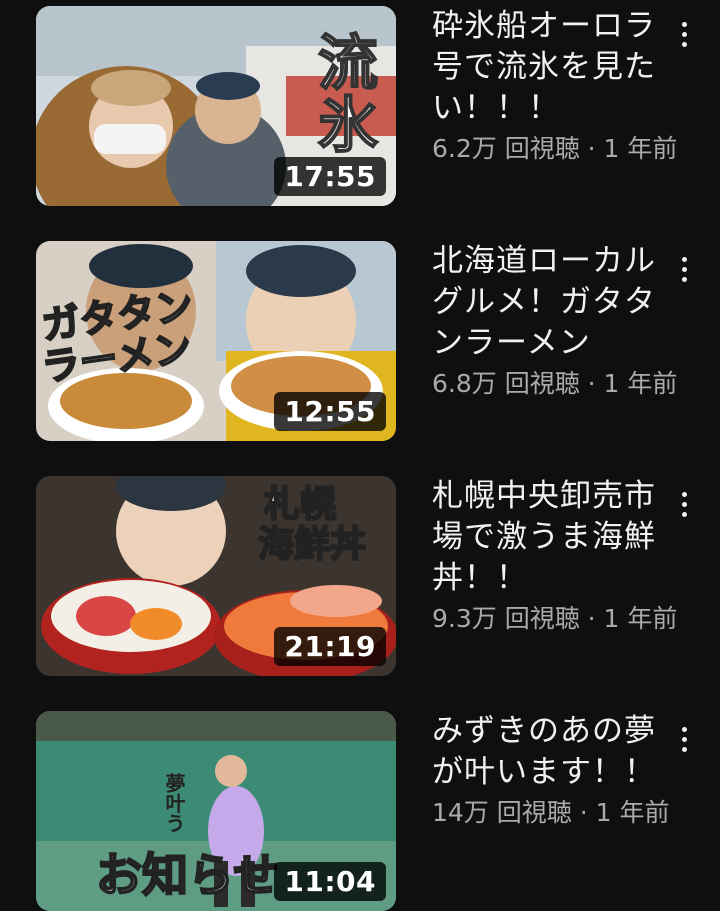 This screenshot has width=720, height=911. I want to click on video-title: みずきのあの夢が叶います！！, so click(552, 752).